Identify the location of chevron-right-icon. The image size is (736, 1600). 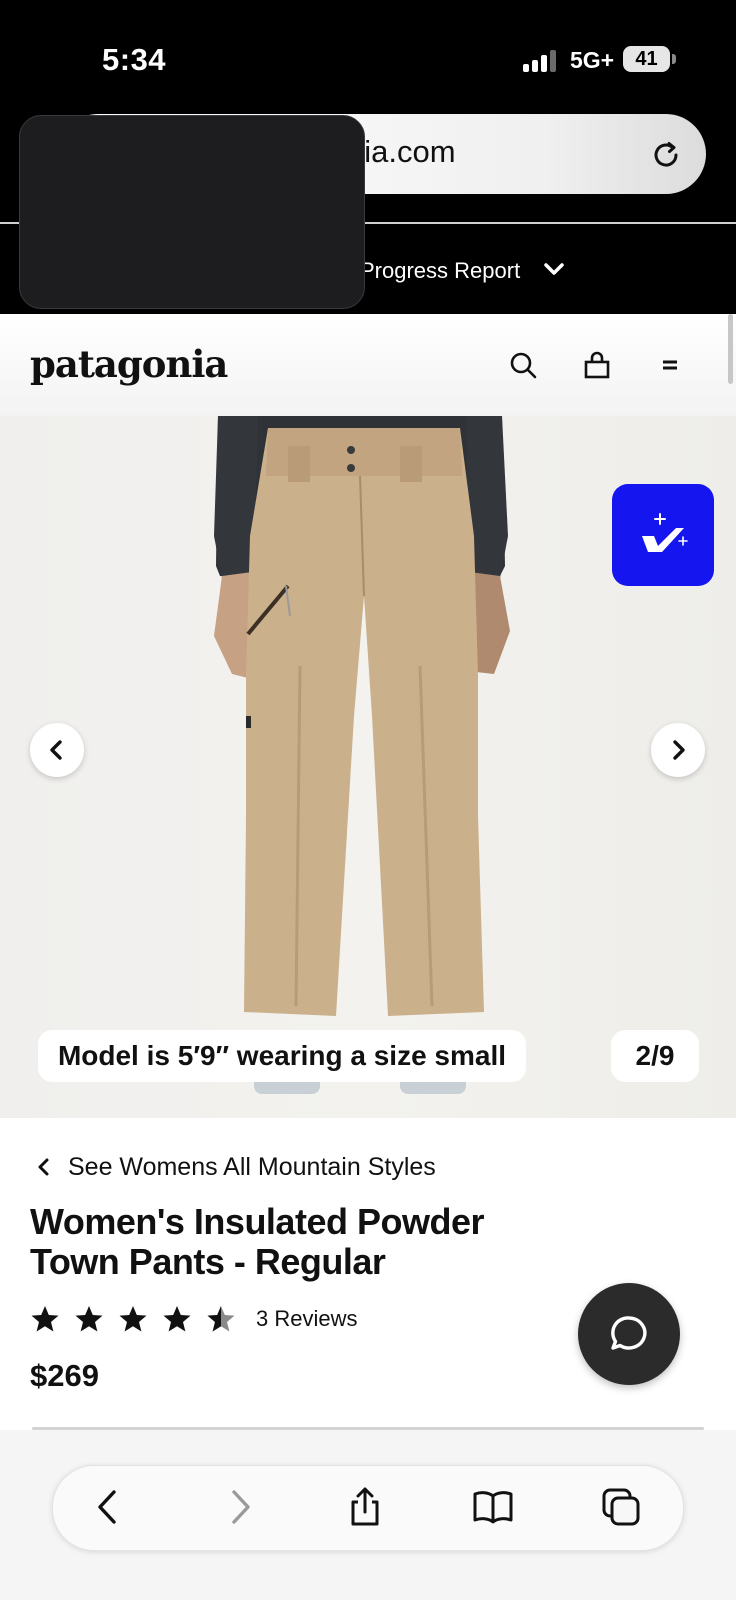
(679, 750).